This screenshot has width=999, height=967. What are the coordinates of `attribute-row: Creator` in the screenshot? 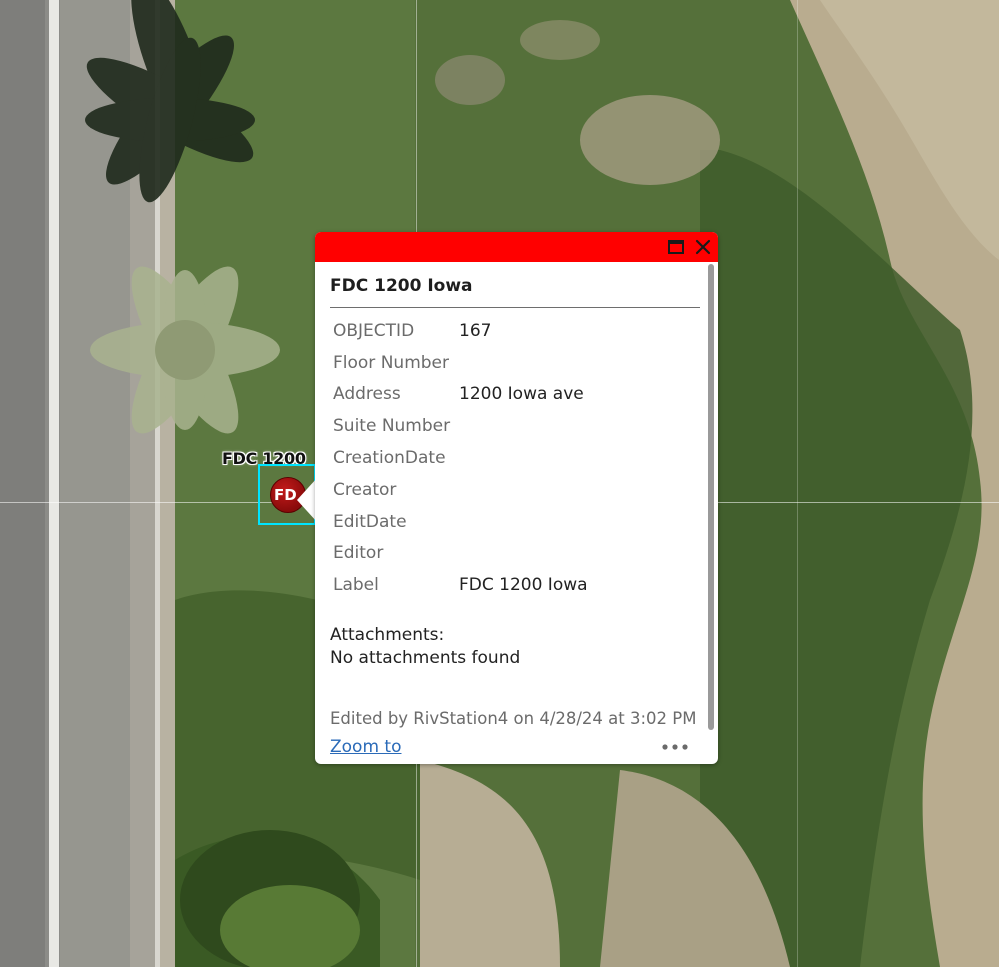 It's located at (460, 490).